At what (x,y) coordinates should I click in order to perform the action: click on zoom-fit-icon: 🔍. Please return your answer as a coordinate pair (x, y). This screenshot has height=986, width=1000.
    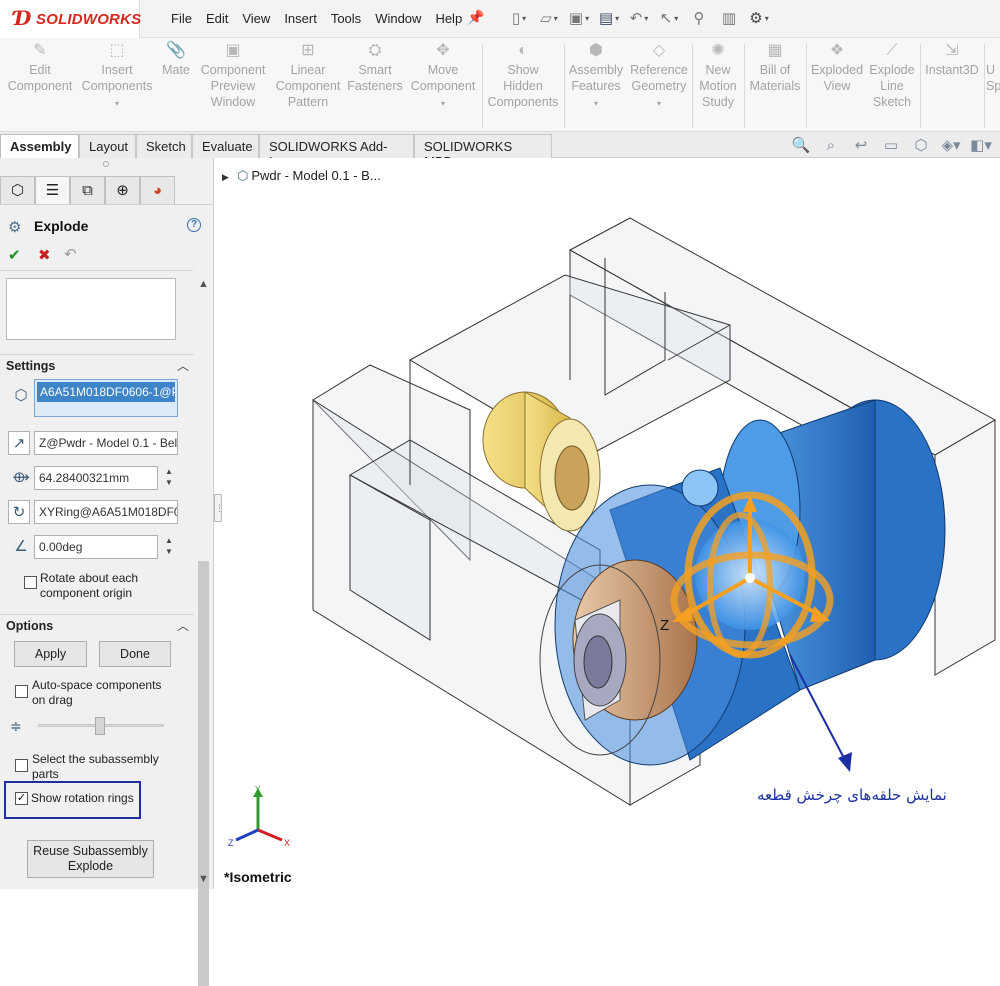
    Looking at the image, I should click on (801, 146).